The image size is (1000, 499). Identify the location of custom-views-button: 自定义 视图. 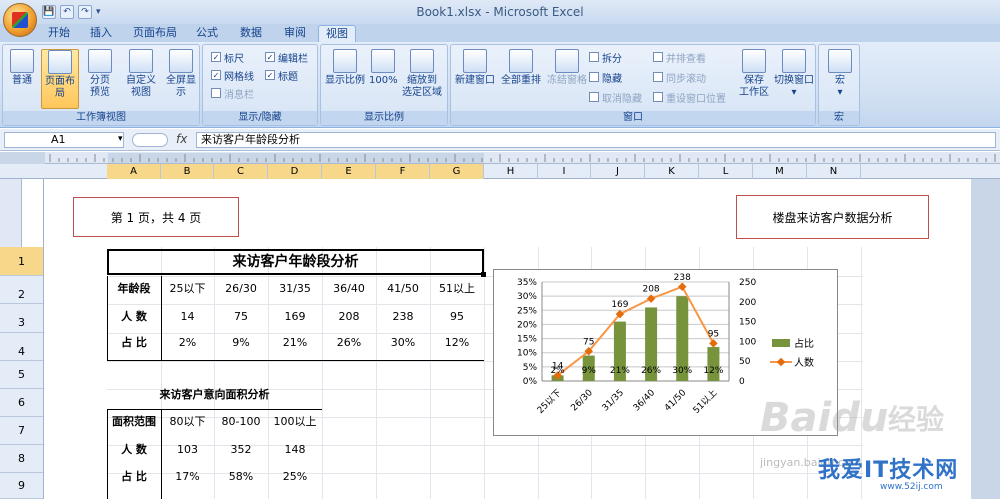
(141, 79).